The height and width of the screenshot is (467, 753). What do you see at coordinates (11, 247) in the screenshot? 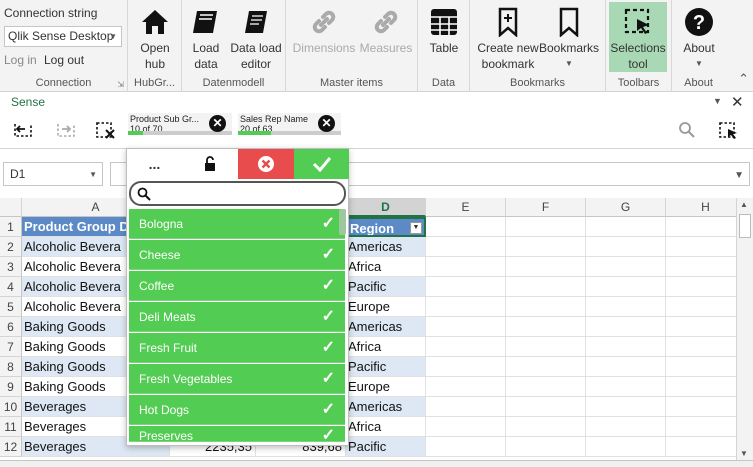
I see `row-header: 2` at bounding box center [11, 247].